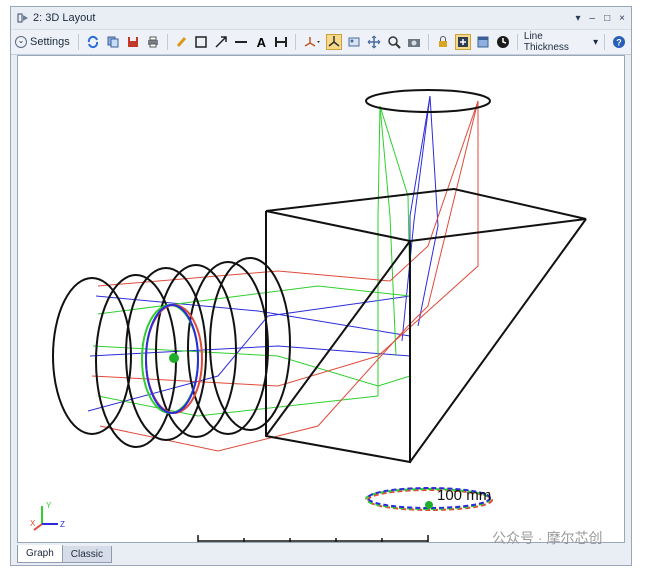  I want to click on magnifier-icon, so click(394, 42).